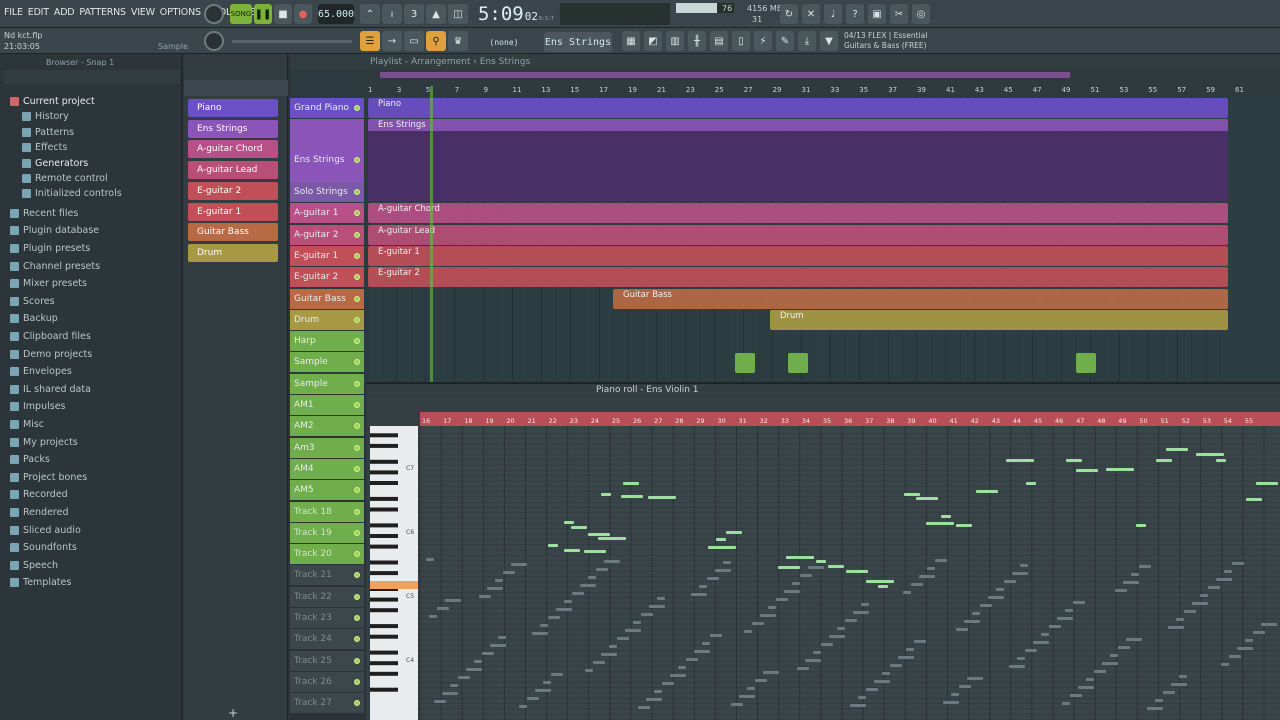 The image size is (1280, 720). What do you see at coordinates (43, 547) in the screenshot?
I see `browser-item-soundfonts: Soundfonts` at bounding box center [43, 547].